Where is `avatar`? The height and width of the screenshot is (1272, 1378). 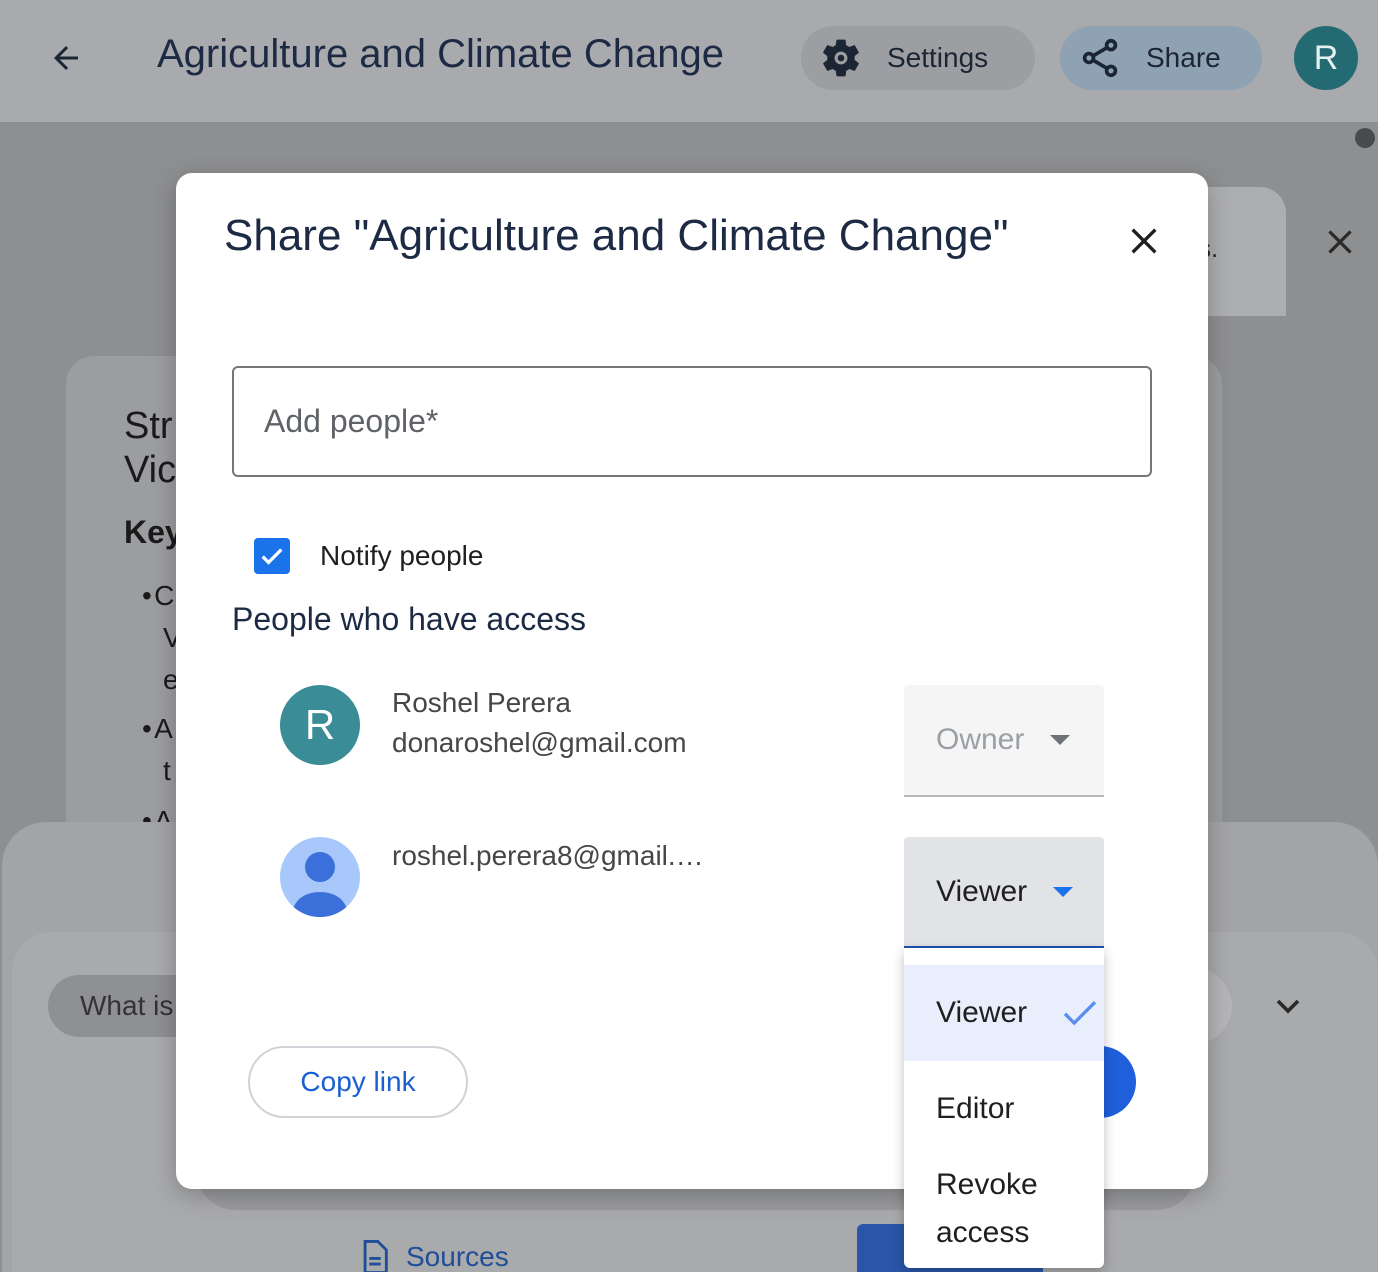 avatar is located at coordinates (320, 877).